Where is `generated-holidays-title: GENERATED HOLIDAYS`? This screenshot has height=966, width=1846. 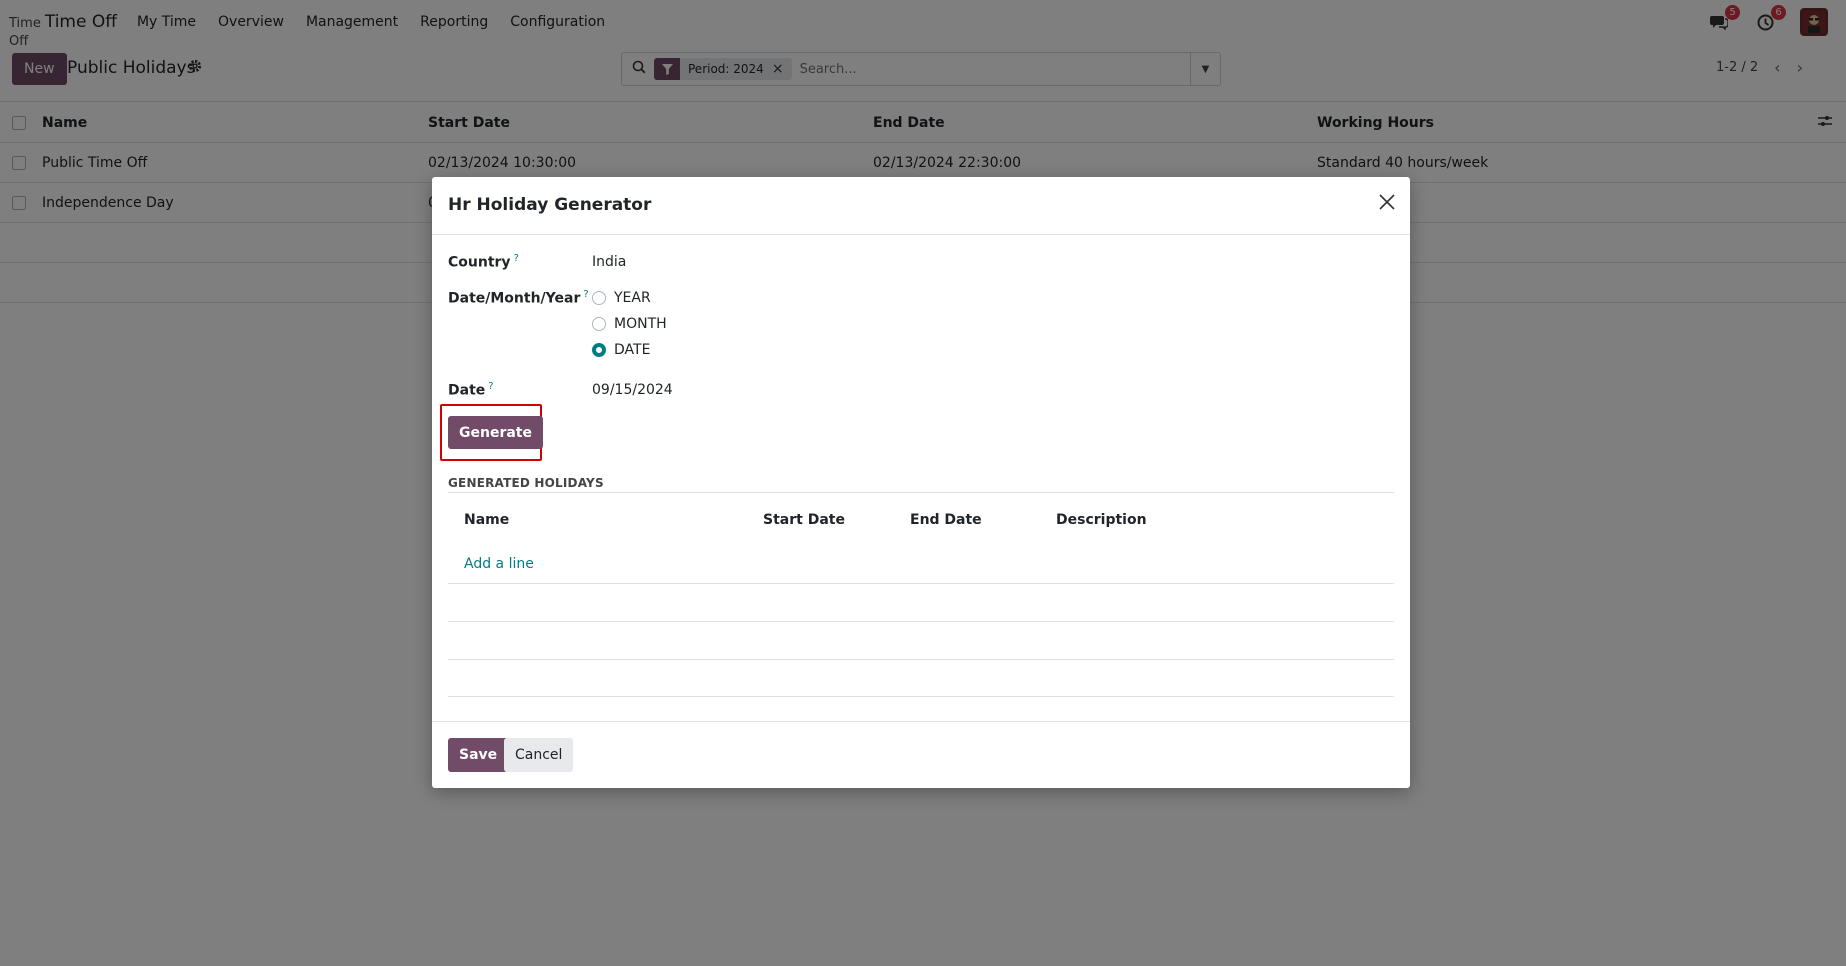 generated-holidays-title: GENERATED HOLIDAYS is located at coordinates (526, 483).